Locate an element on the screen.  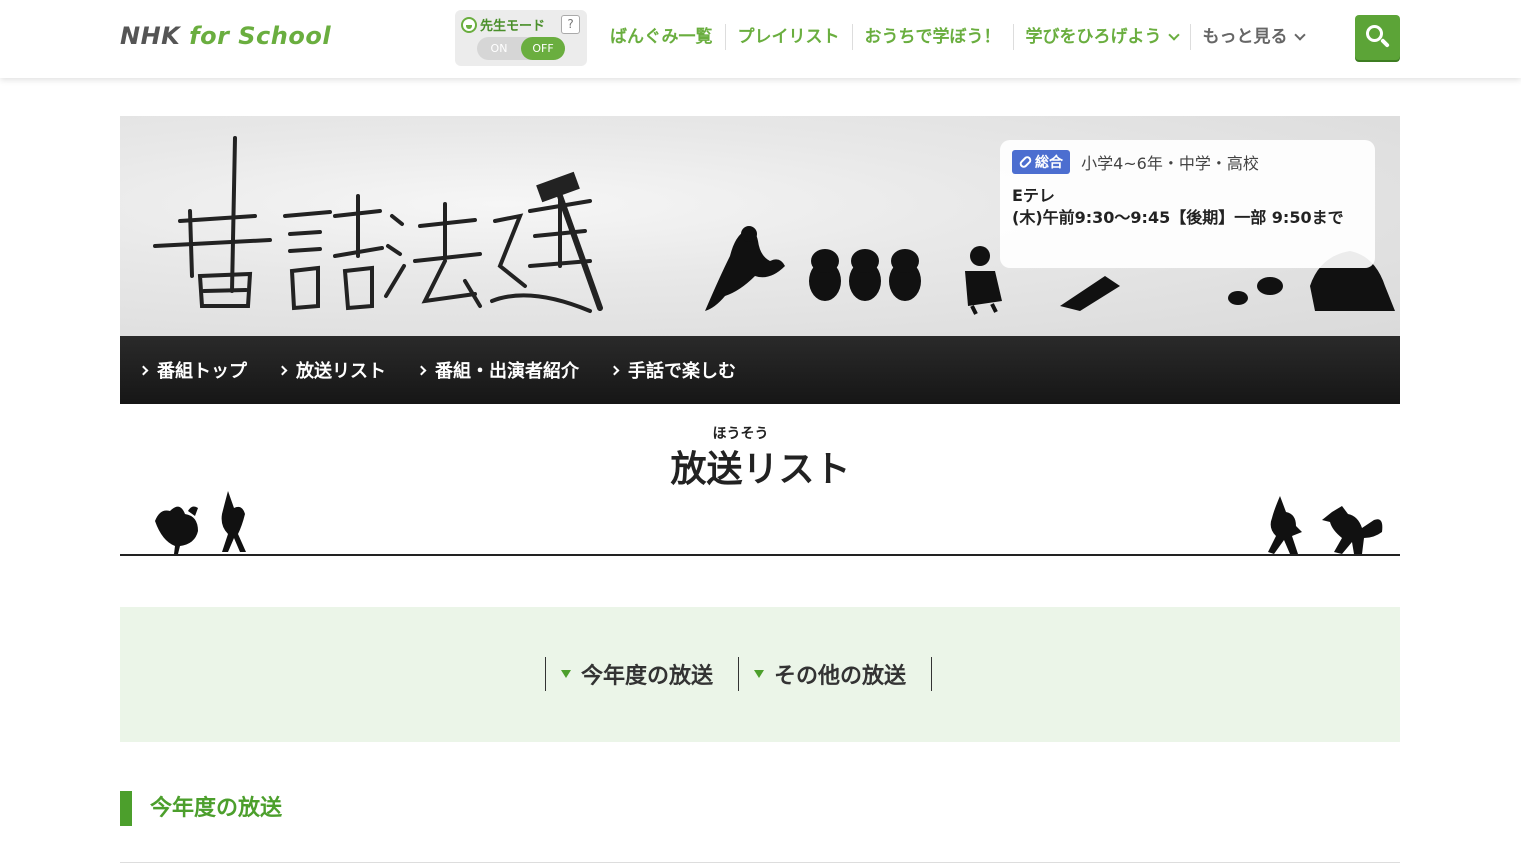
program-nav: 番組トップ 放送リスト 番組・出演者紹介 手話で楽しむ is located at coordinates (760, 370).